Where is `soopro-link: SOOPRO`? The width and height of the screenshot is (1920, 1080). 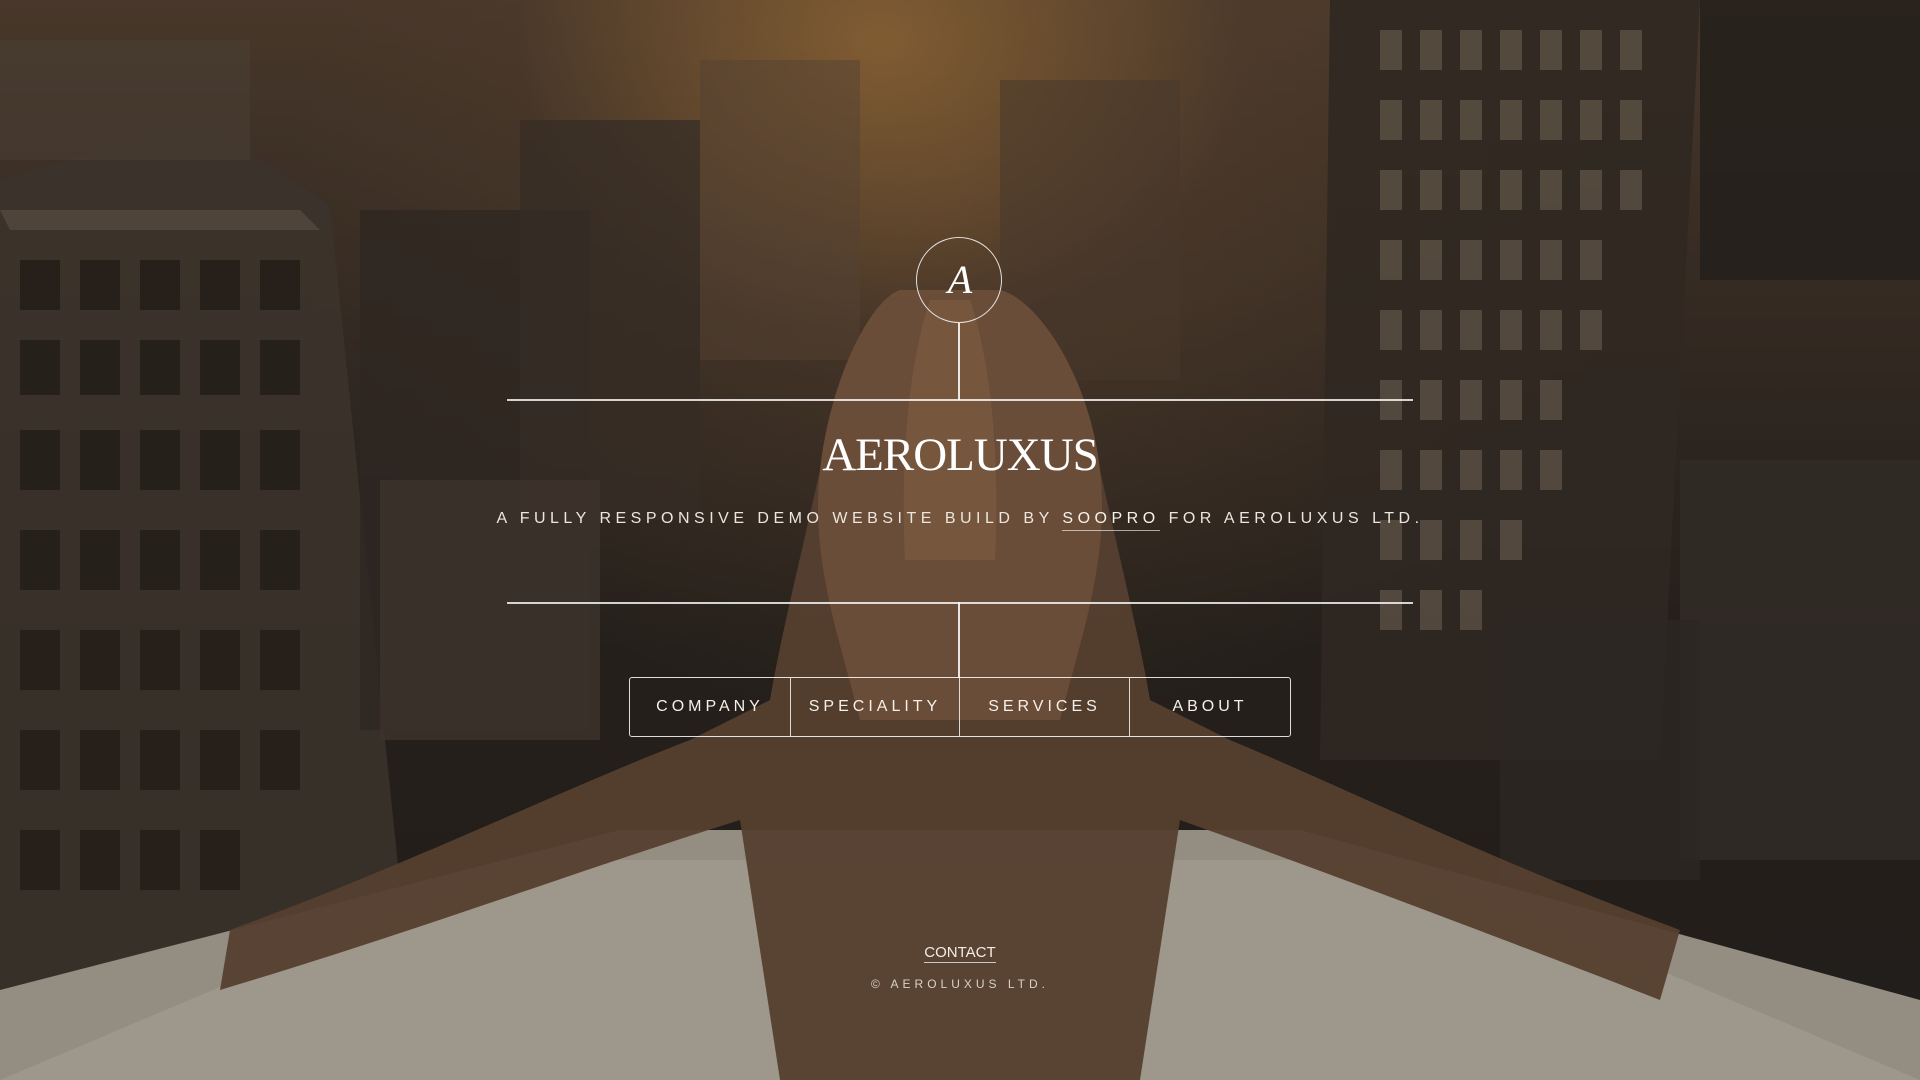 soopro-link: SOOPRO is located at coordinates (1111, 520).